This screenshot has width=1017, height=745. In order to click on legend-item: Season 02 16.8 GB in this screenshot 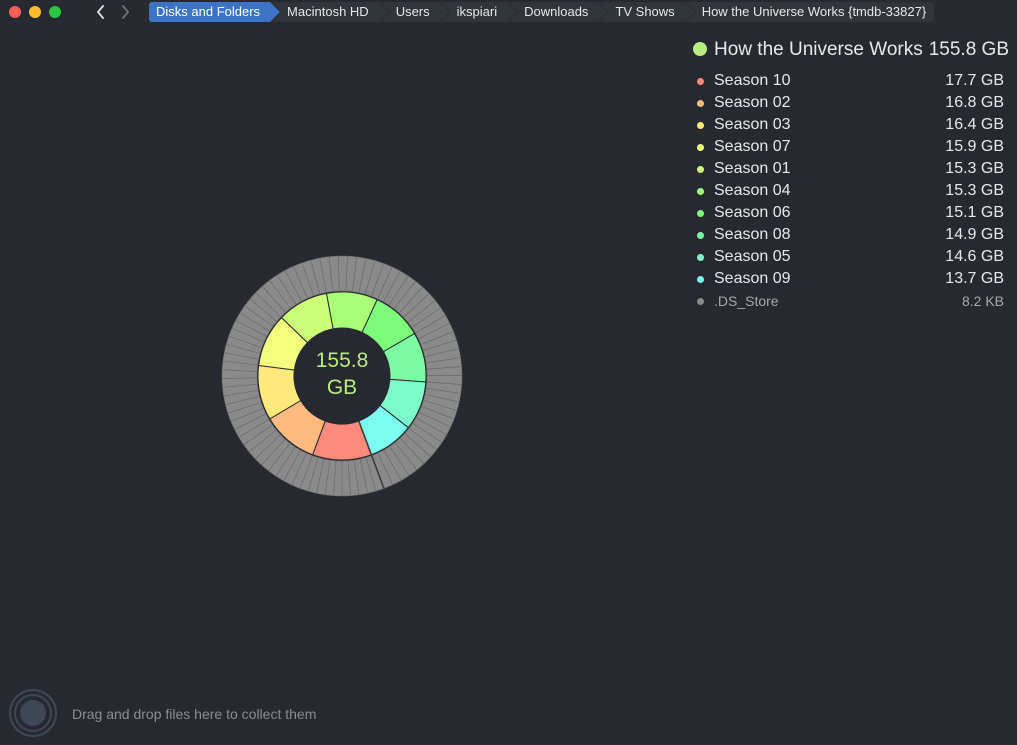, I will do `click(852, 104)`.